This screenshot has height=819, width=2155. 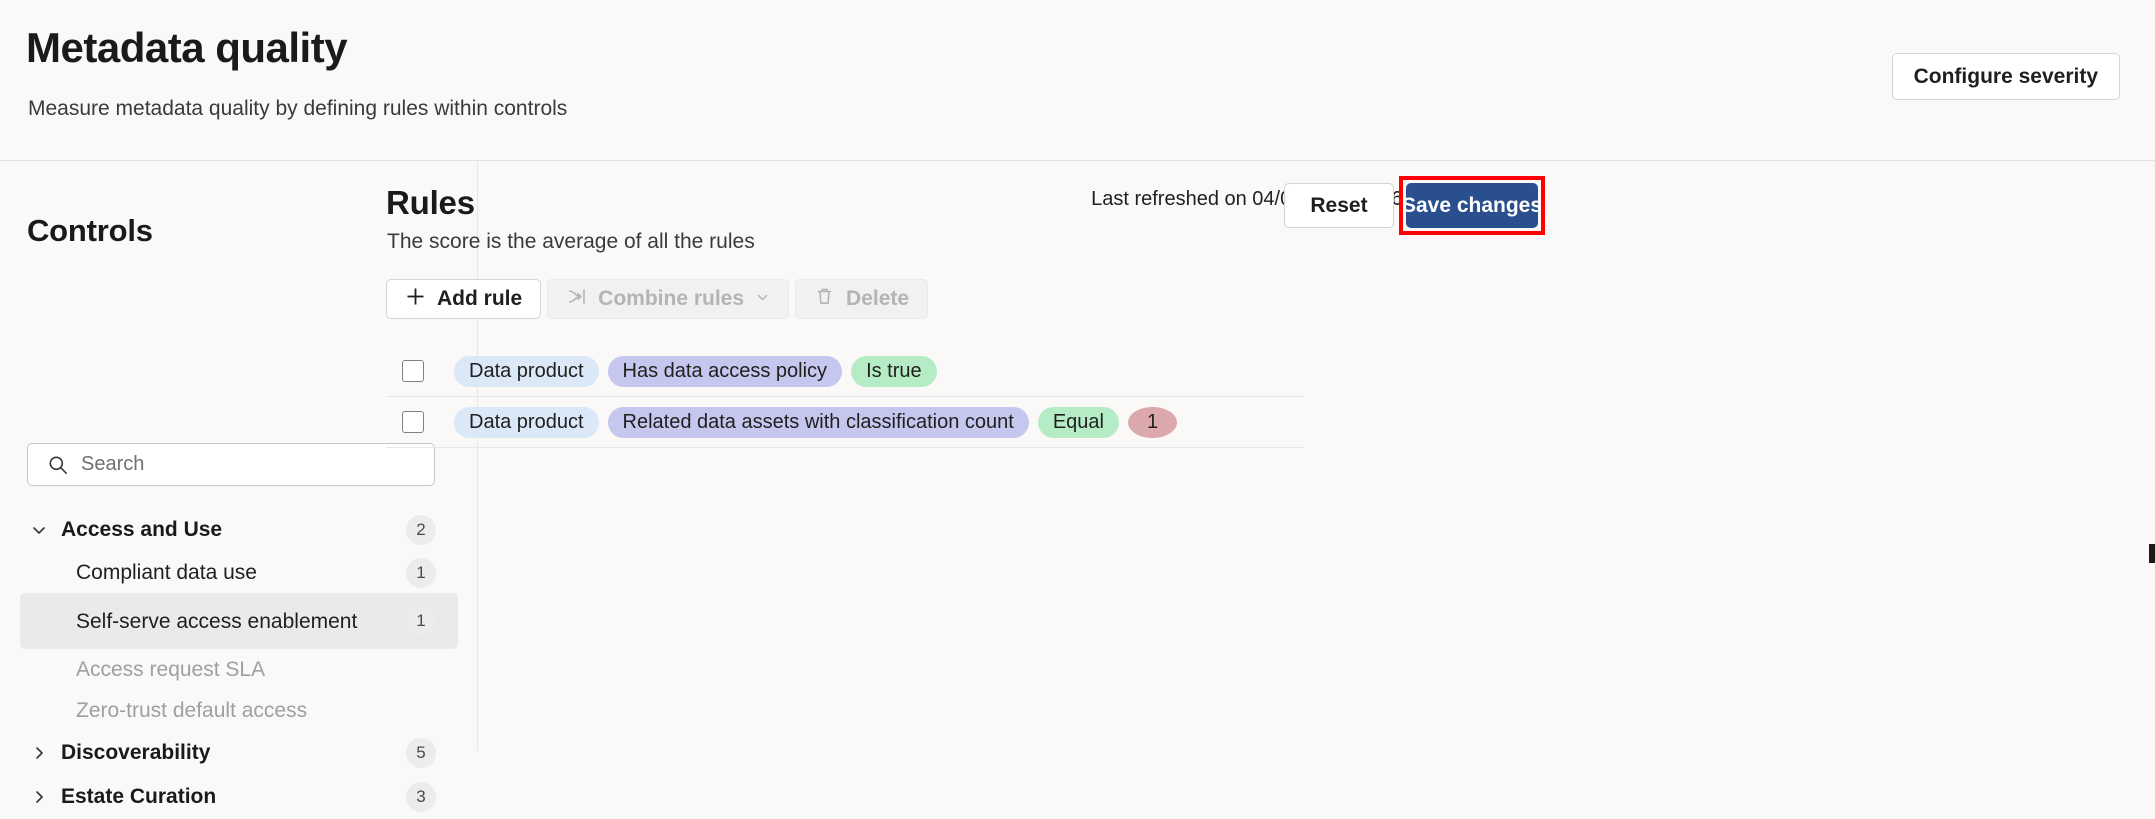 What do you see at coordinates (136, 752) in the screenshot?
I see `sidebar-group-label: Discoverability` at bounding box center [136, 752].